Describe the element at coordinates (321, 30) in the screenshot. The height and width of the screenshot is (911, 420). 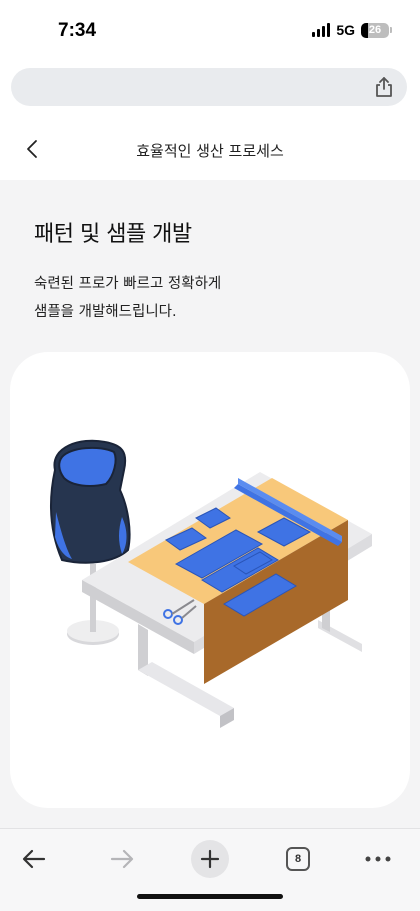
I see `signal-icon` at that location.